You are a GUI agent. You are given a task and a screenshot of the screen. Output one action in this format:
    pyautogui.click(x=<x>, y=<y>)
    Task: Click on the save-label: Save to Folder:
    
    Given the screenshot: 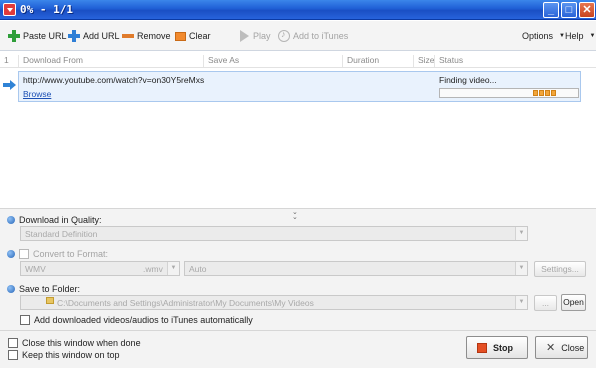 What is the action you would take?
    pyautogui.click(x=50, y=289)
    